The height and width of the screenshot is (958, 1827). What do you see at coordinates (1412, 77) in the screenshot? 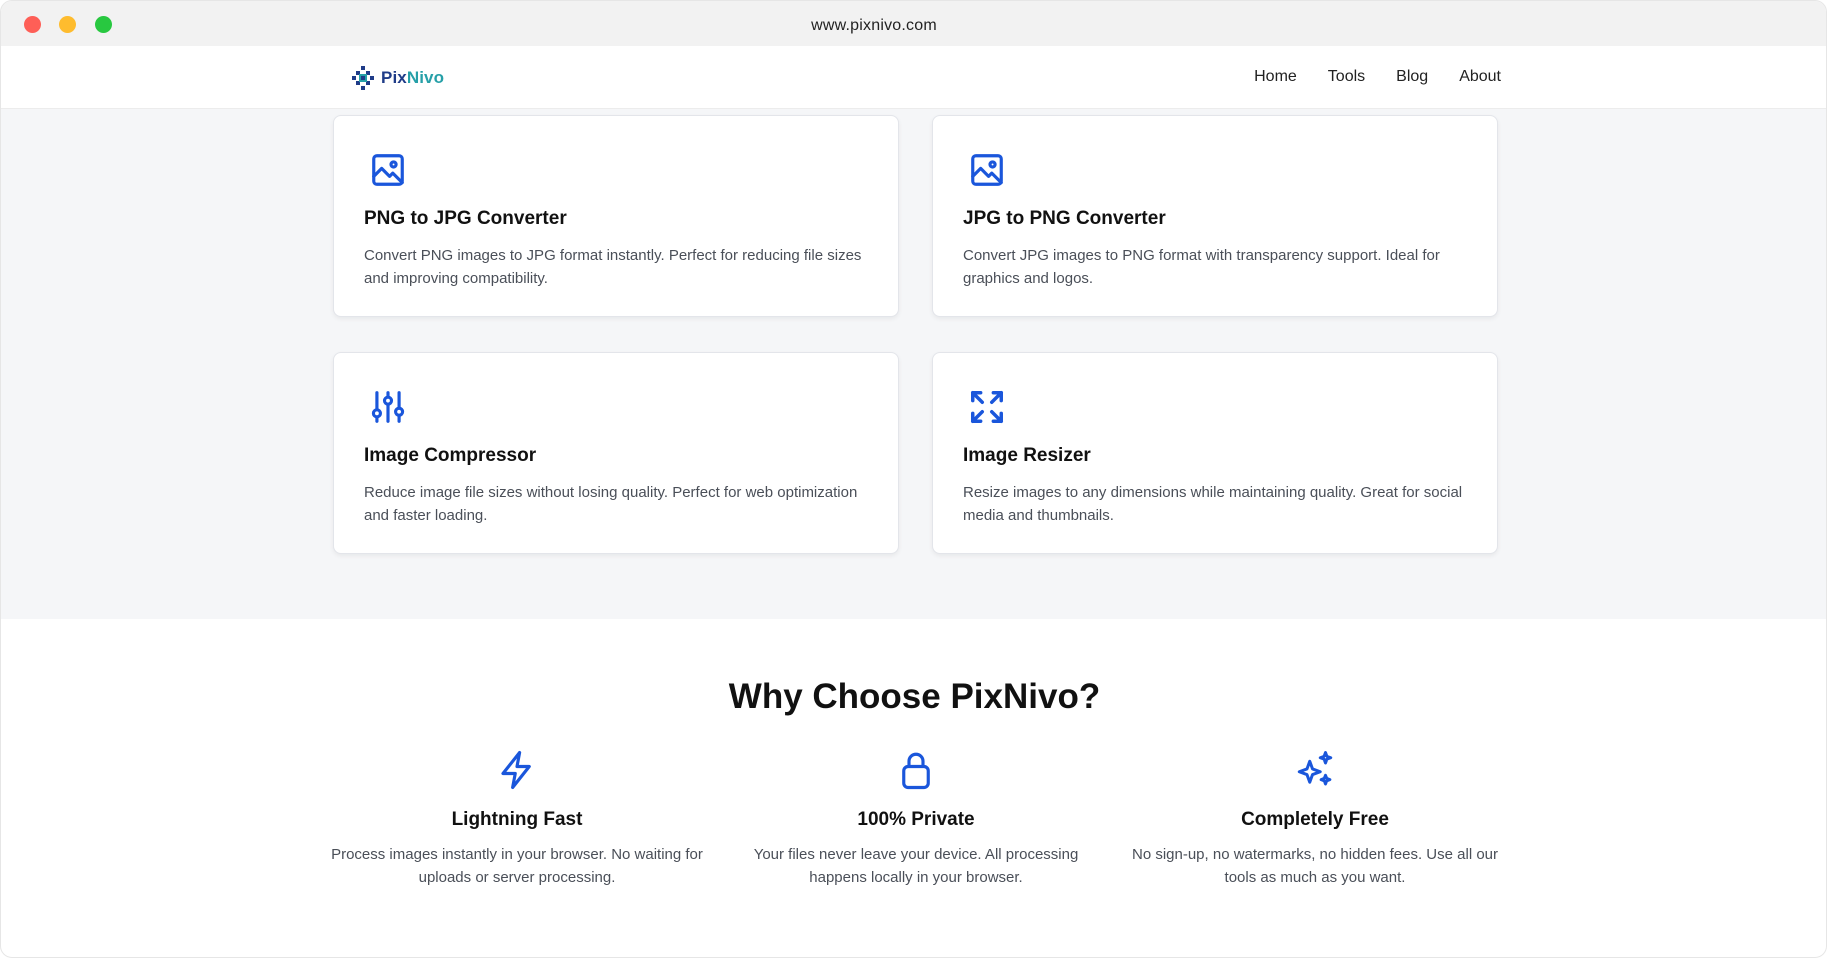
I see `nav-link-blog: Blog` at bounding box center [1412, 77].